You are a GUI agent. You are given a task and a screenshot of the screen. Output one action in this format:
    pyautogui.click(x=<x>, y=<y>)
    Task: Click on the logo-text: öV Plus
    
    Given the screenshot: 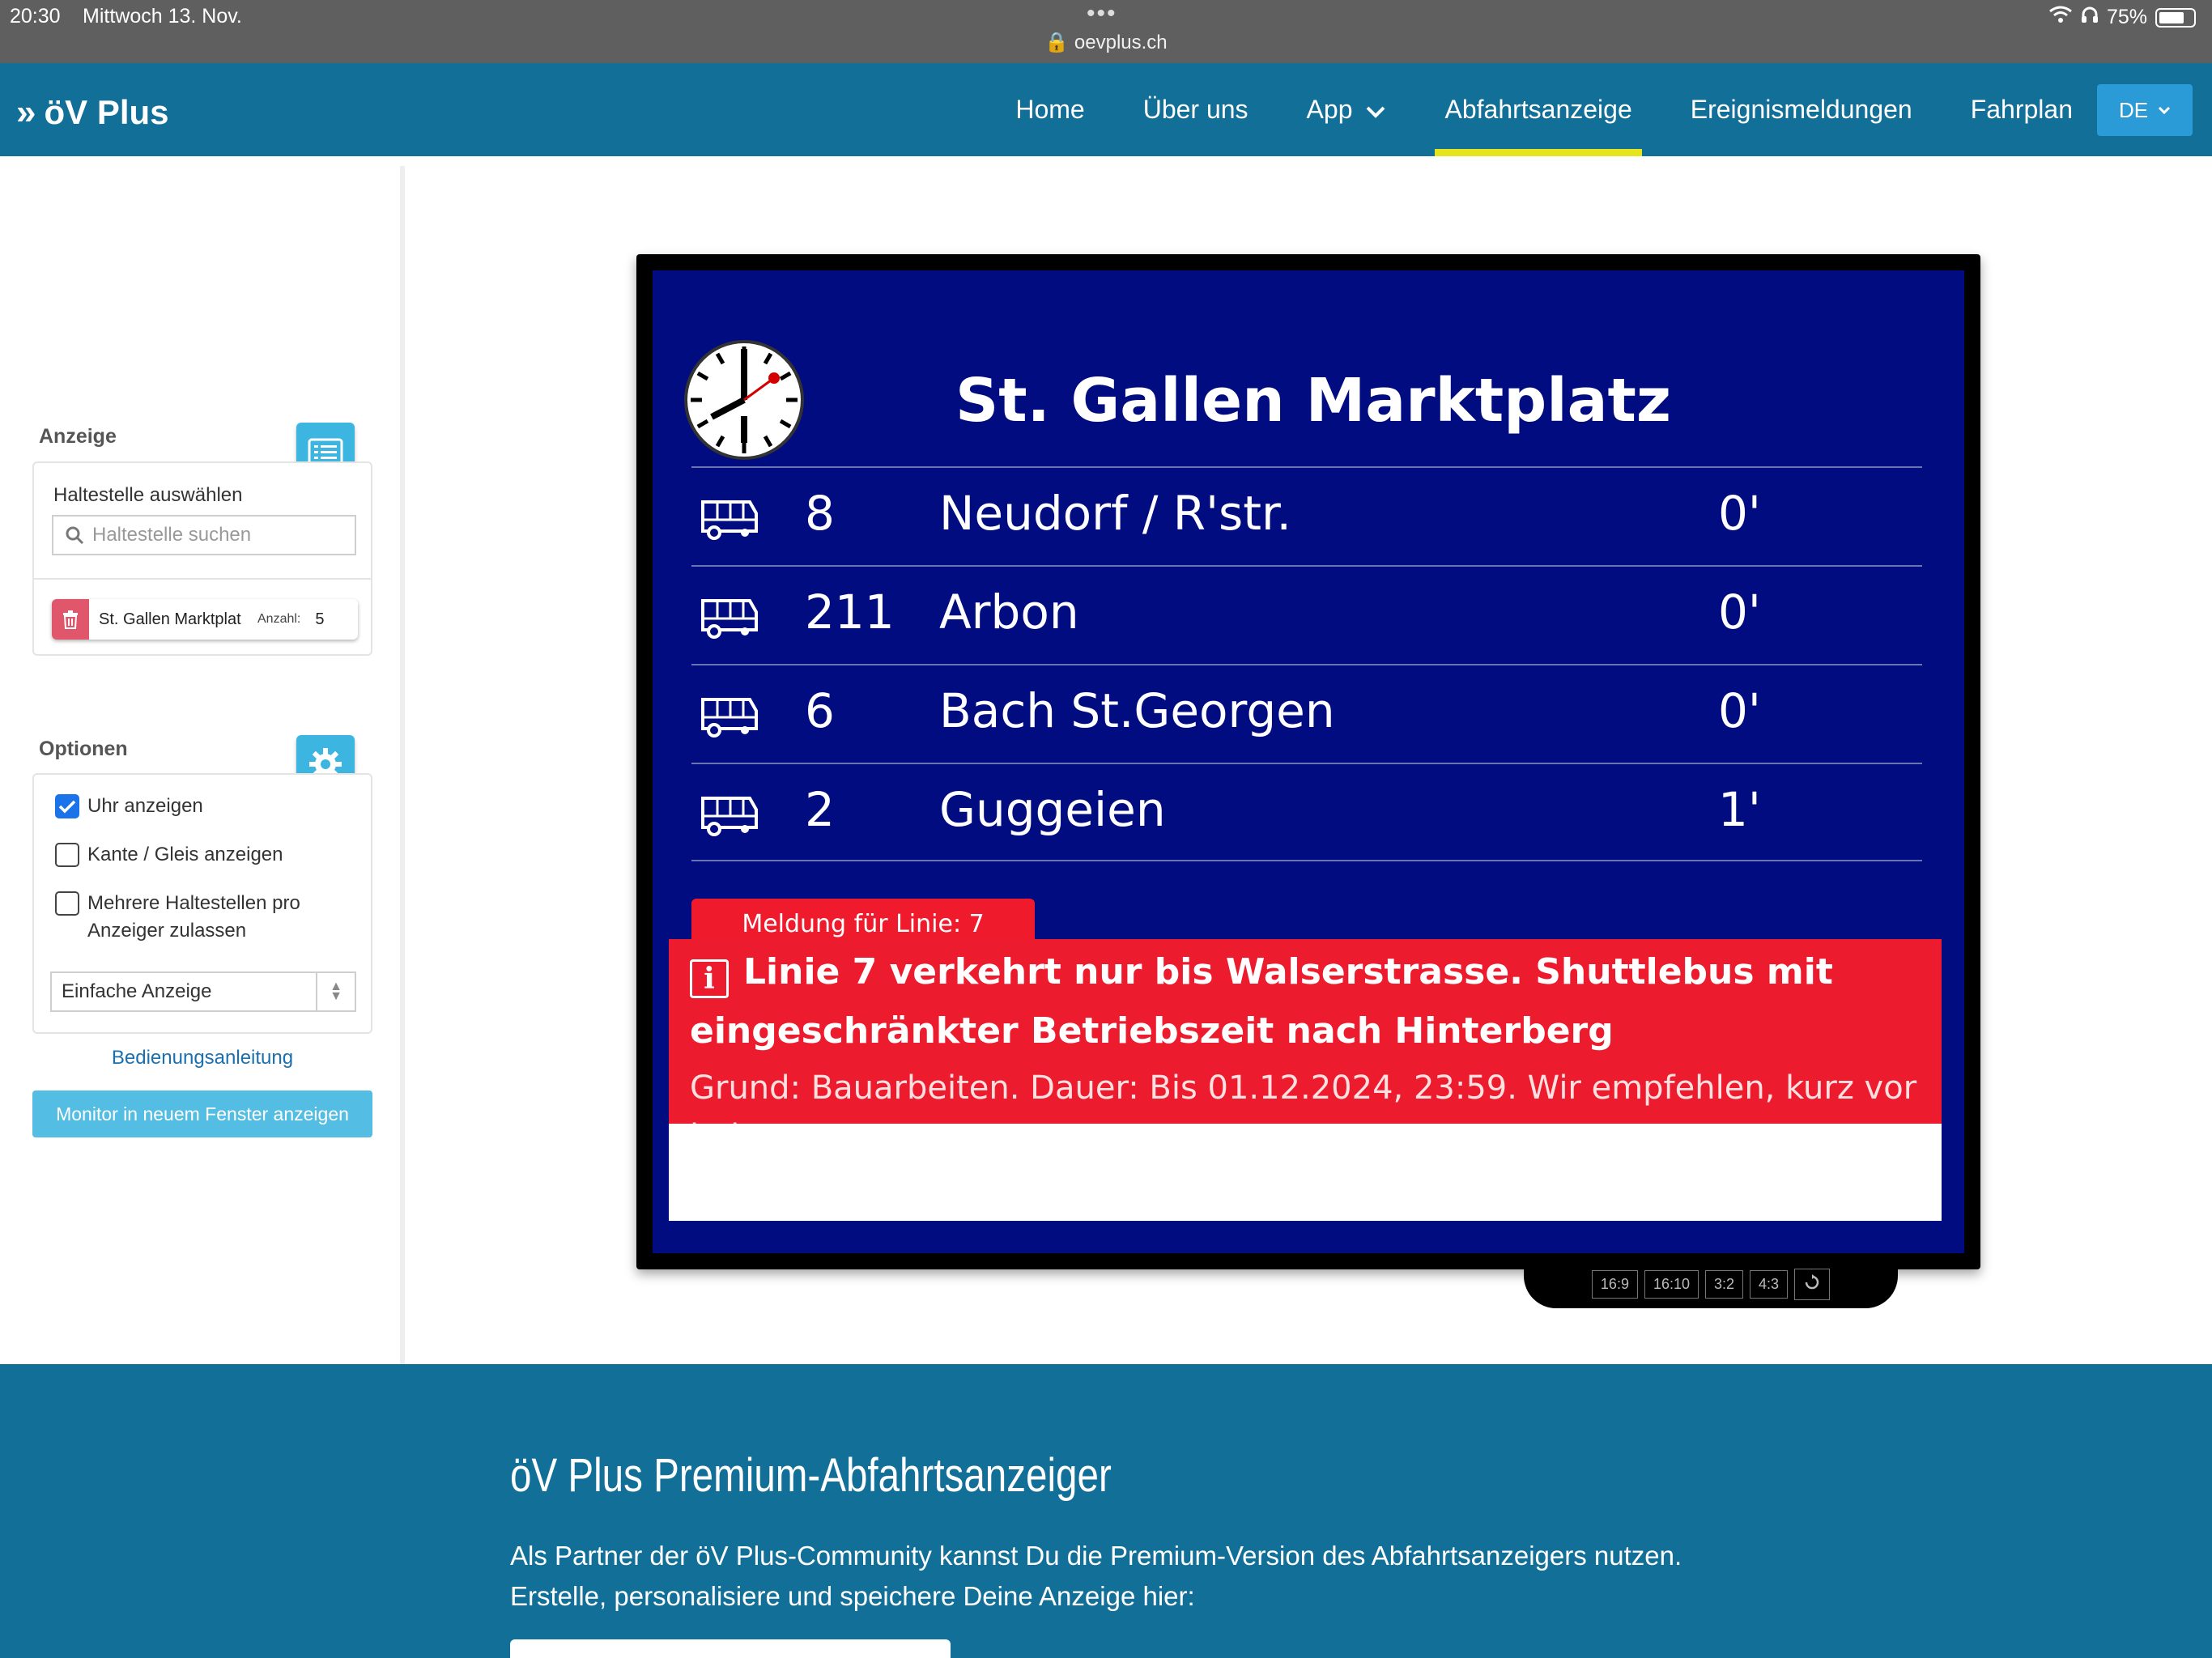 What is the action you would take?
    pyautogui.click(x=106, y=112)
    